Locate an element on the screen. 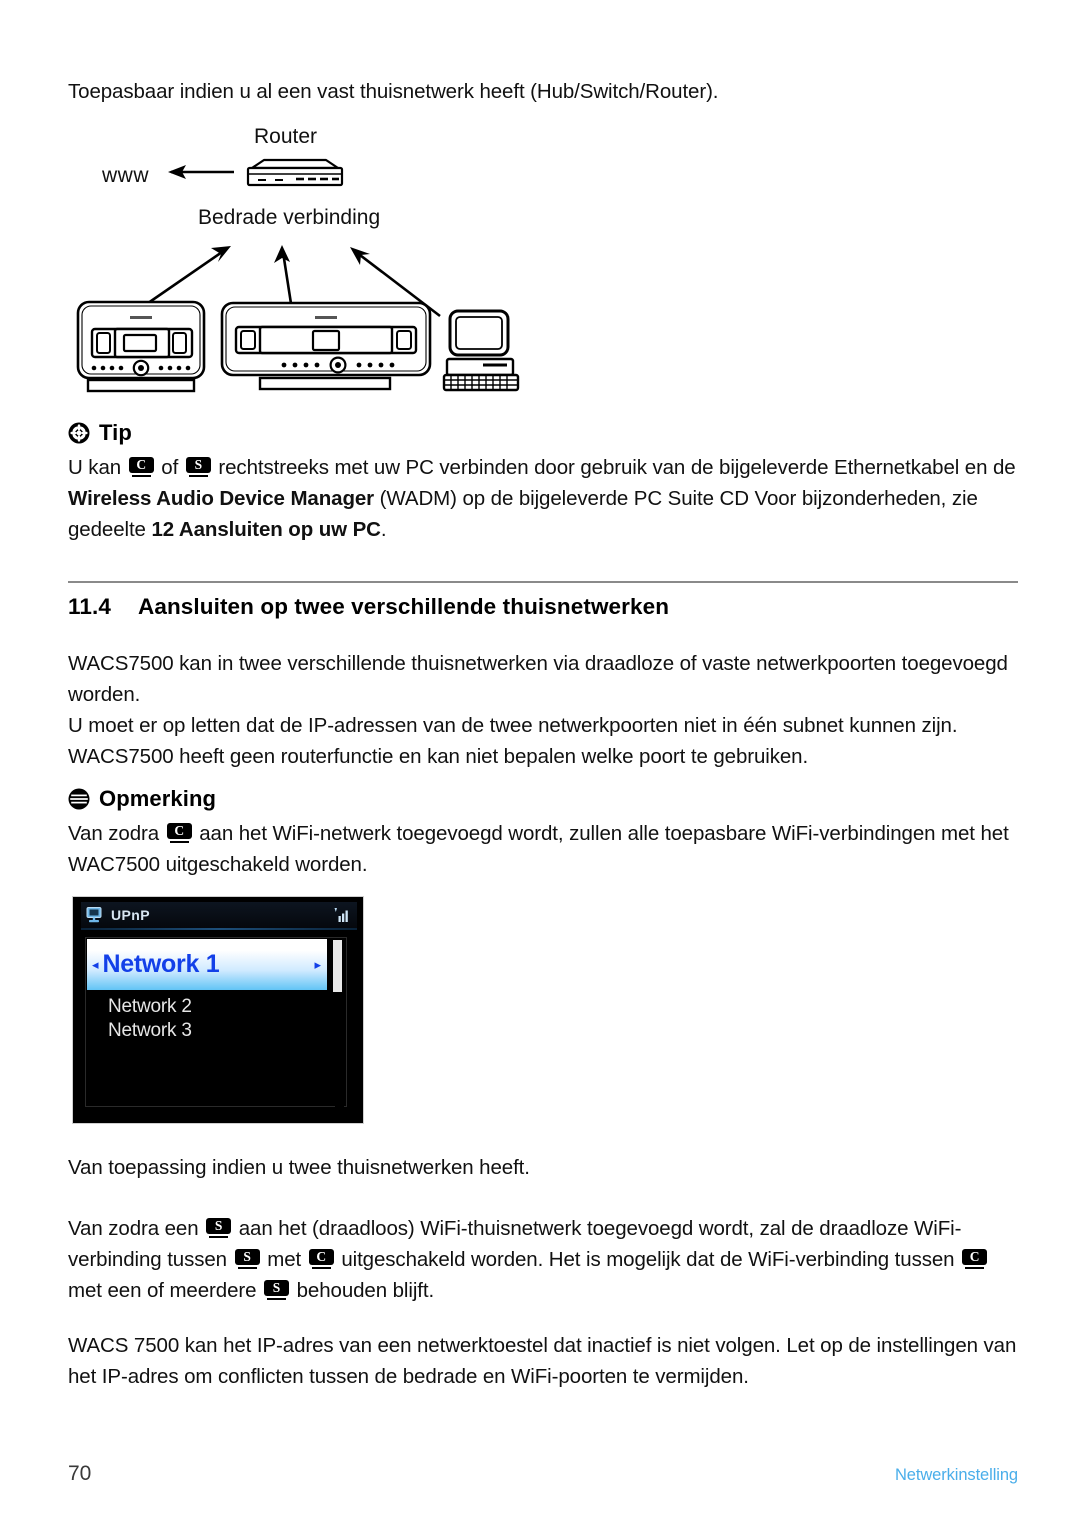 The width and height of the screenshot is (1080, 1527). footer-page-number: 70 is located at coordinates (80, 1473).